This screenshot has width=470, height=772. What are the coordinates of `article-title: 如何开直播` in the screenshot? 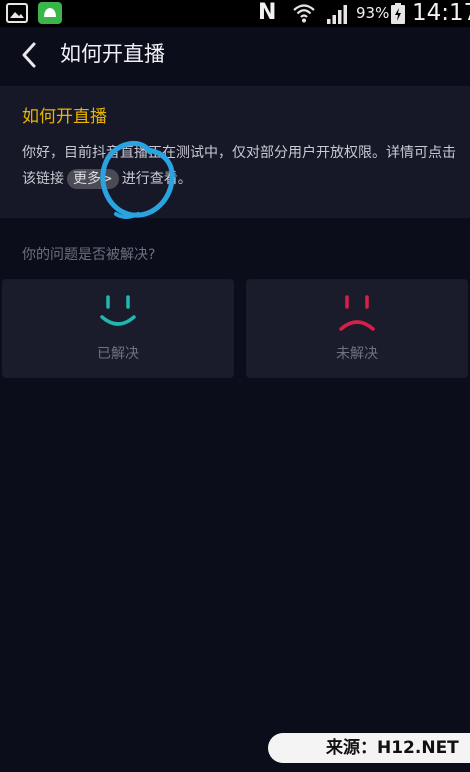 It's located at (64, 117).